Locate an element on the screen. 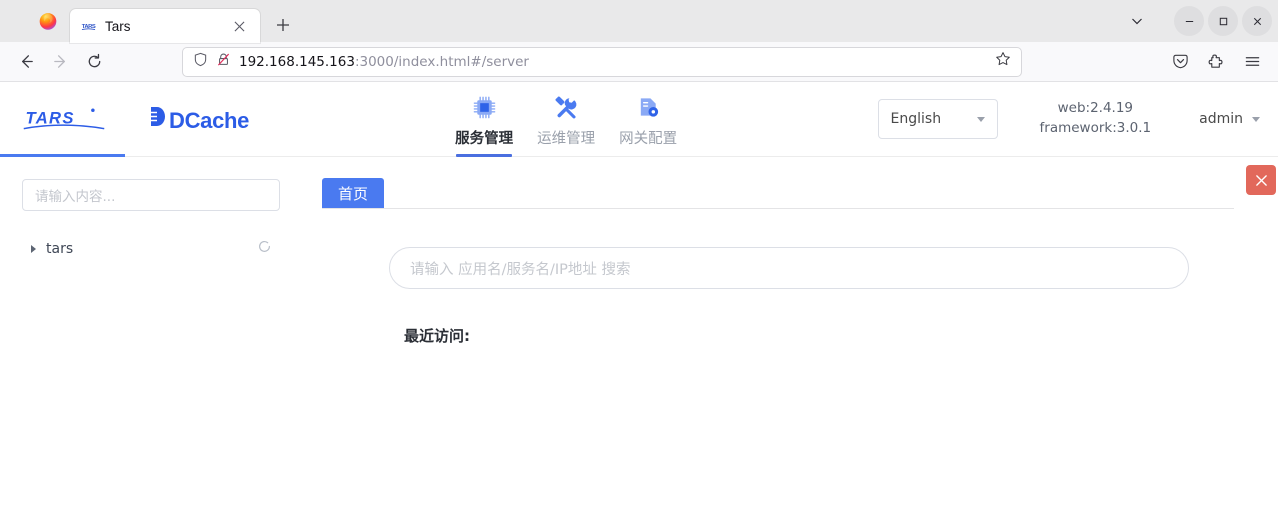 The image size is (1278, 516). window-maximize-button is located at coordinates (1223, 21).